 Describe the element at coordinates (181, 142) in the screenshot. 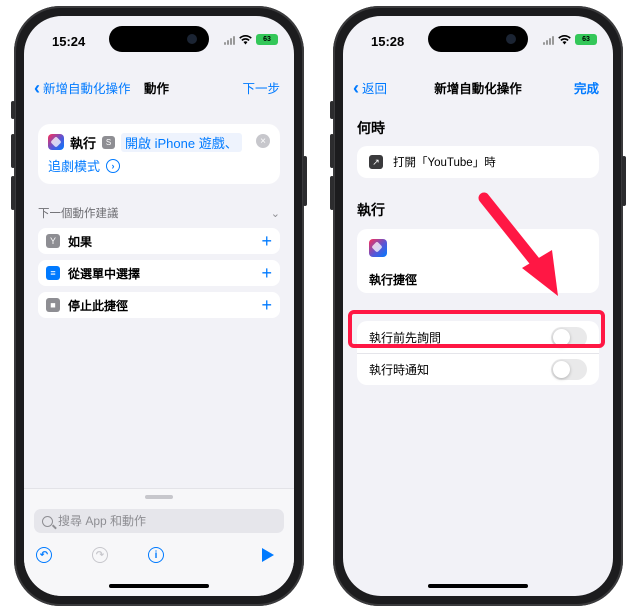

I see `shortcut-param-token: 開啟 iPhone 遊戲、` at that location.